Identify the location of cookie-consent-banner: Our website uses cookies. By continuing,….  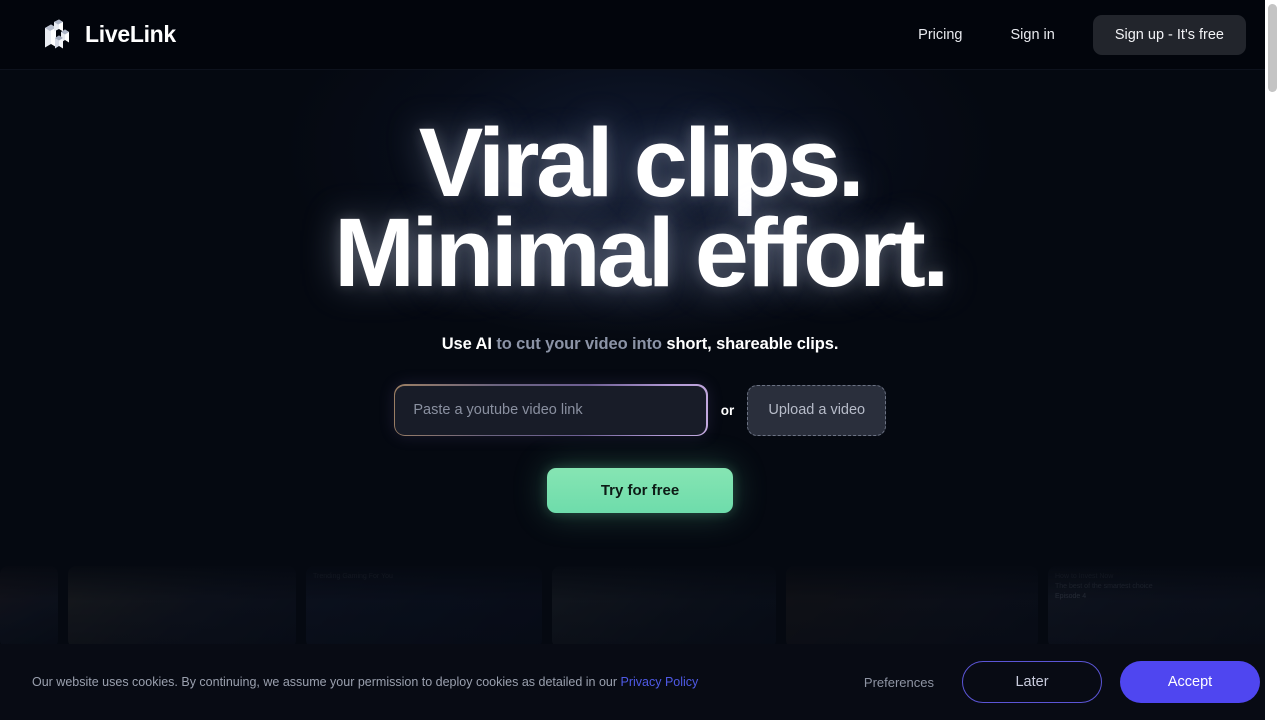
(640, 682).